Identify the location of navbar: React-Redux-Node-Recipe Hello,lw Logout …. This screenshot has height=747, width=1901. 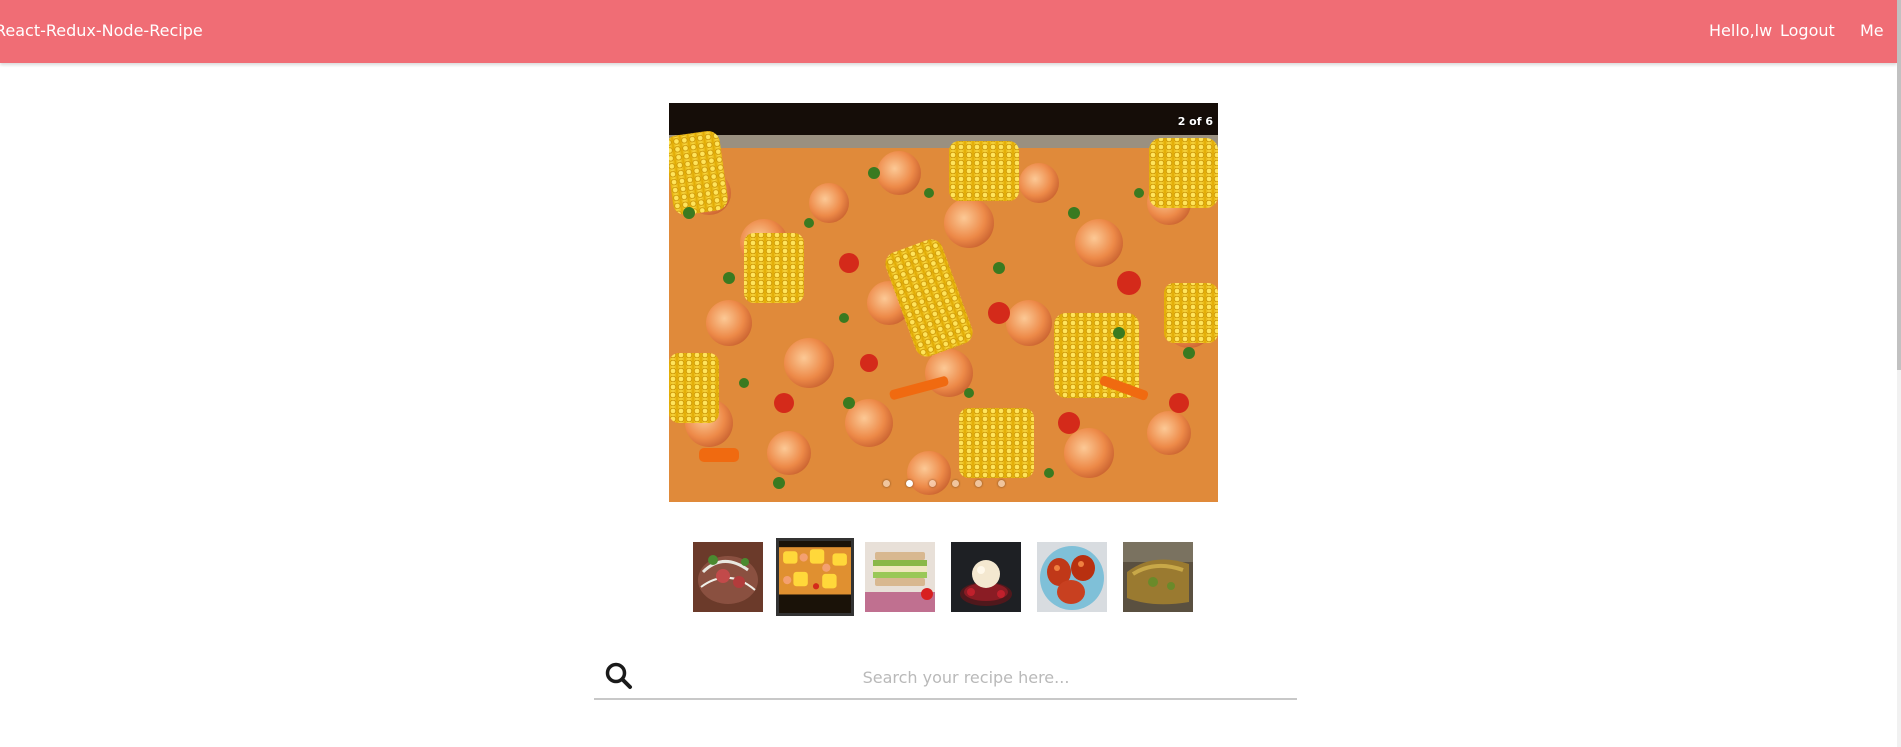
(948, 31).